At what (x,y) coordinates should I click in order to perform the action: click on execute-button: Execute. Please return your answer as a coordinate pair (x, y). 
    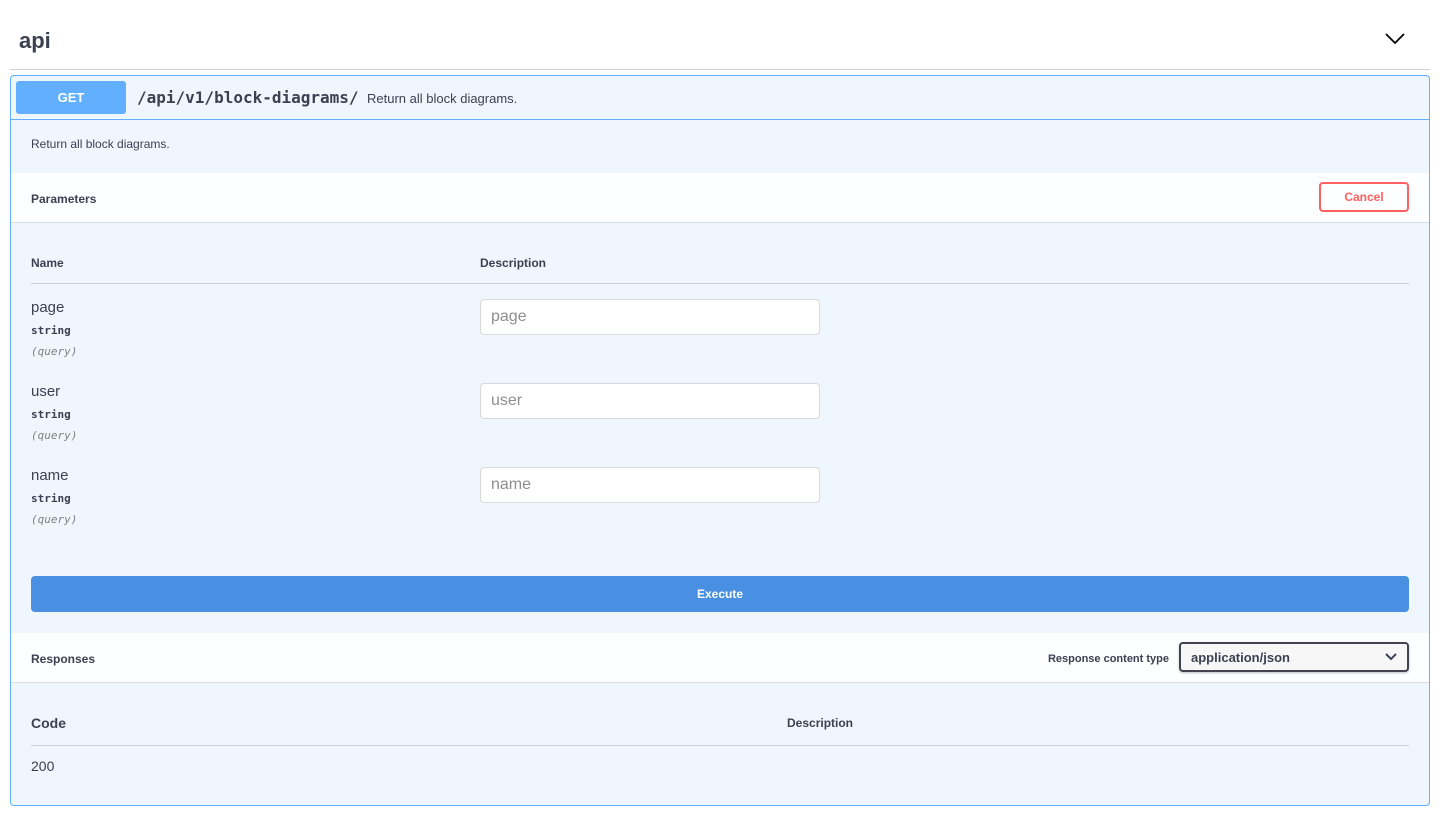
    Looking at the image, I should click on (720, 594).